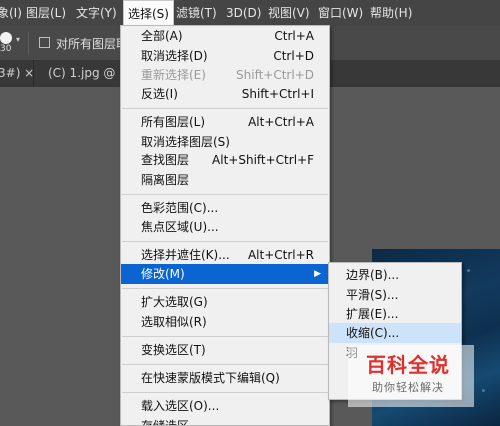 The height and width of the screenshot is (426, 500). I want to click on sample-all-layers-checkbox, so click(44, 42).